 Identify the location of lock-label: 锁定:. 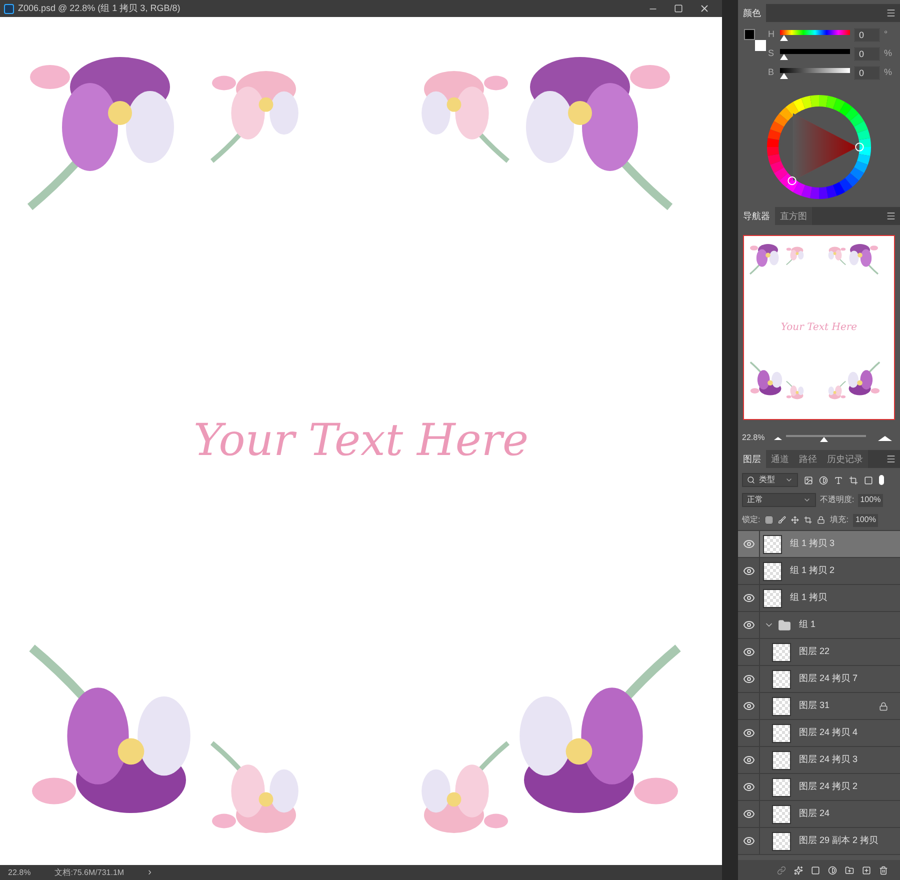
(751, 520).